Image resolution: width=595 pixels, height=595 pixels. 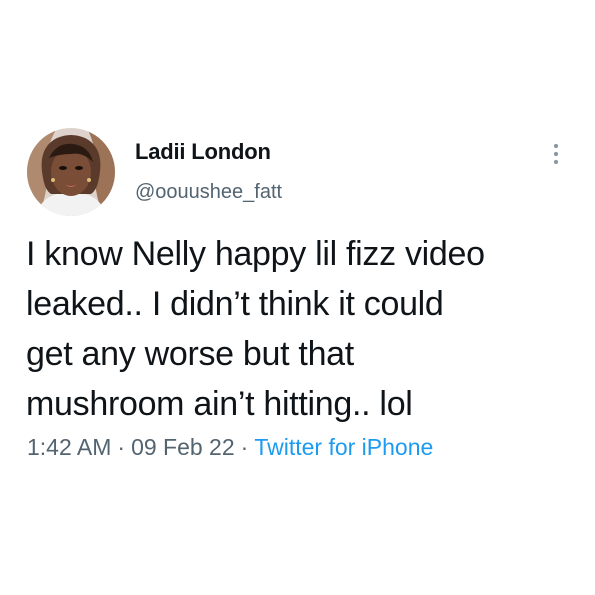 What do you see at coordinates (235, 304) in the screenshot?
I see `tweet-text-line: leaked.. I didn’t think it could` at bounding box center [235, 304].